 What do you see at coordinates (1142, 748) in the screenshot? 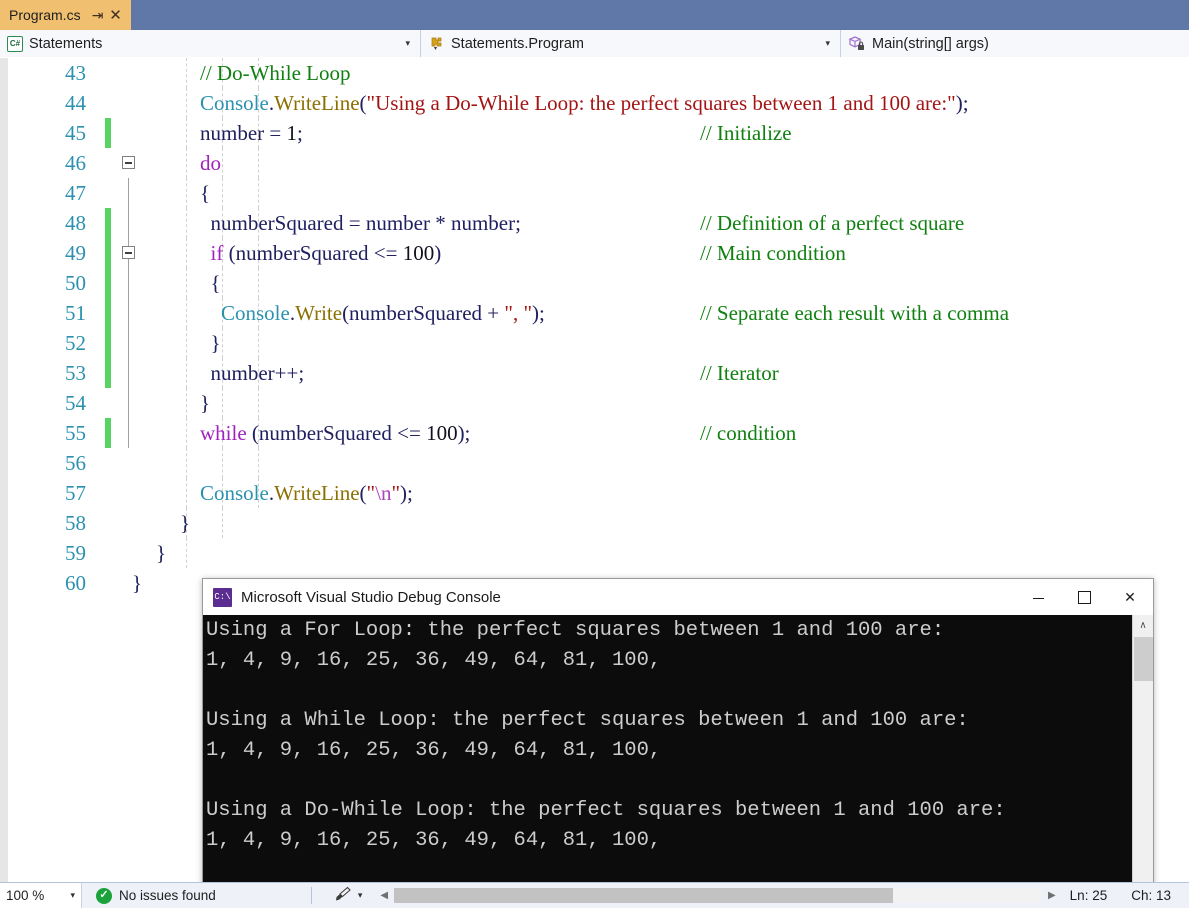
I see `console-scrollbar: ∧ ∨` at bounding box center [1142, 748].